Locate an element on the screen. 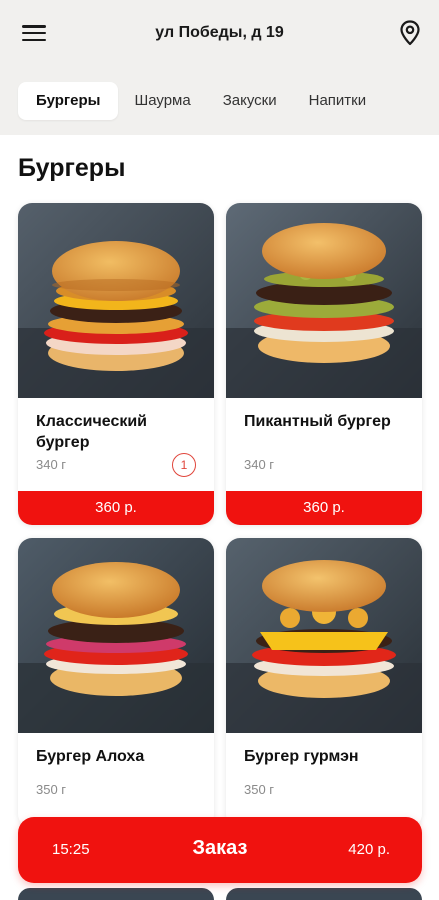 This screenshot has height=900, width=439. section-title: Бургеры is located at coordinates (72, 168).